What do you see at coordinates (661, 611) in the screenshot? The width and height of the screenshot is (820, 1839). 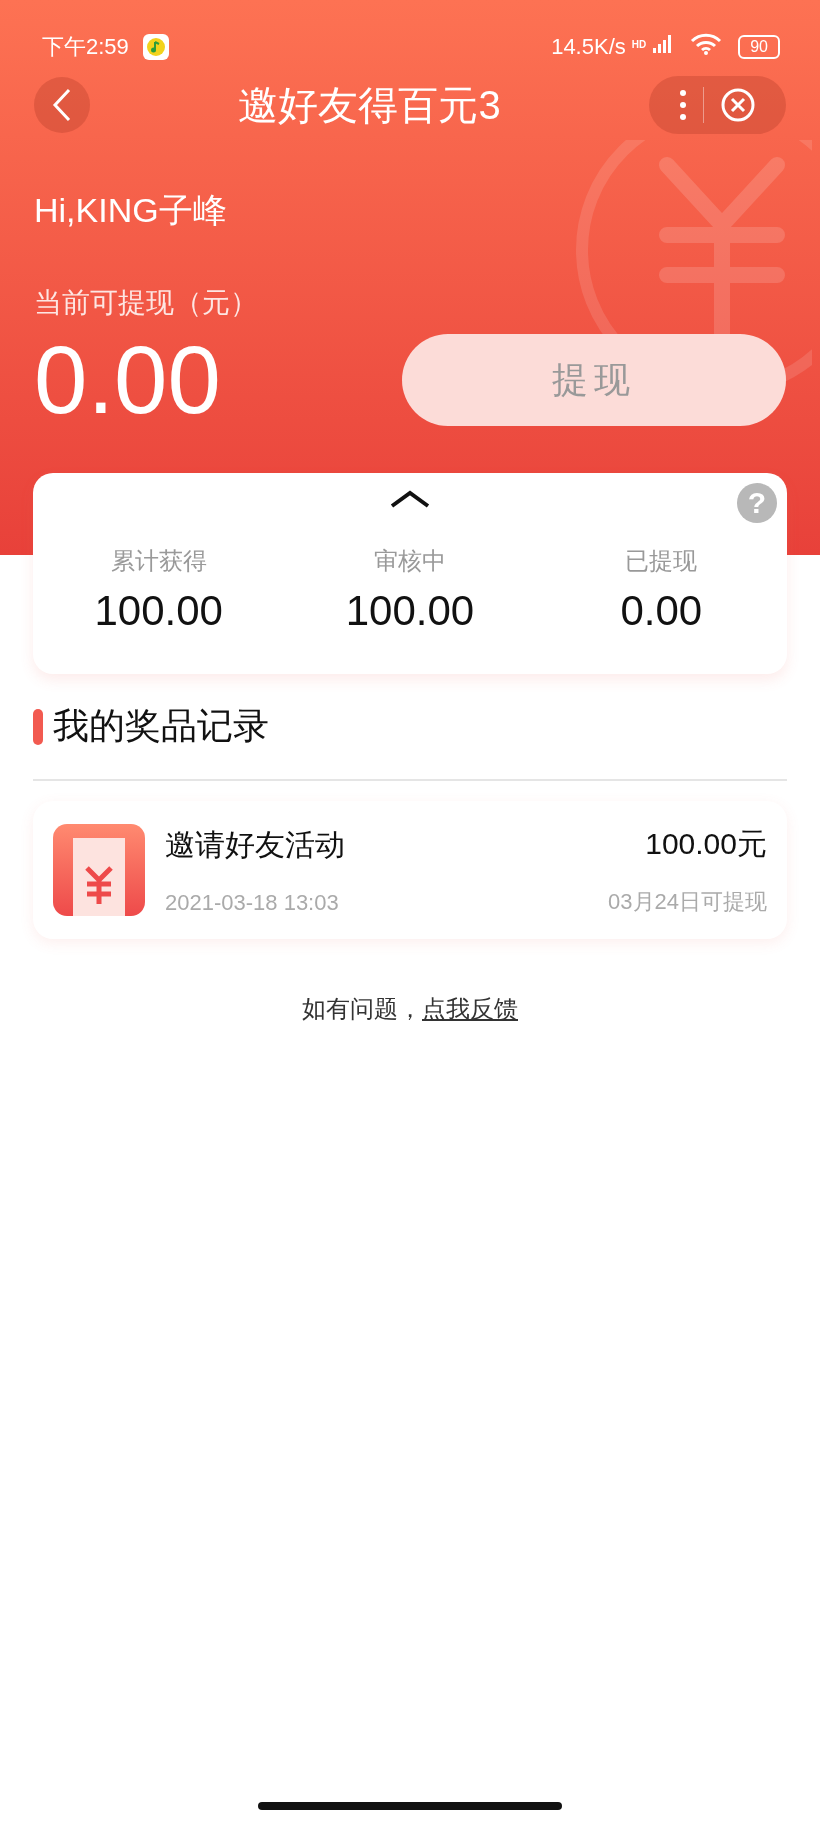 I see `stat-value: 0.00` at bounding box center [661, 611].